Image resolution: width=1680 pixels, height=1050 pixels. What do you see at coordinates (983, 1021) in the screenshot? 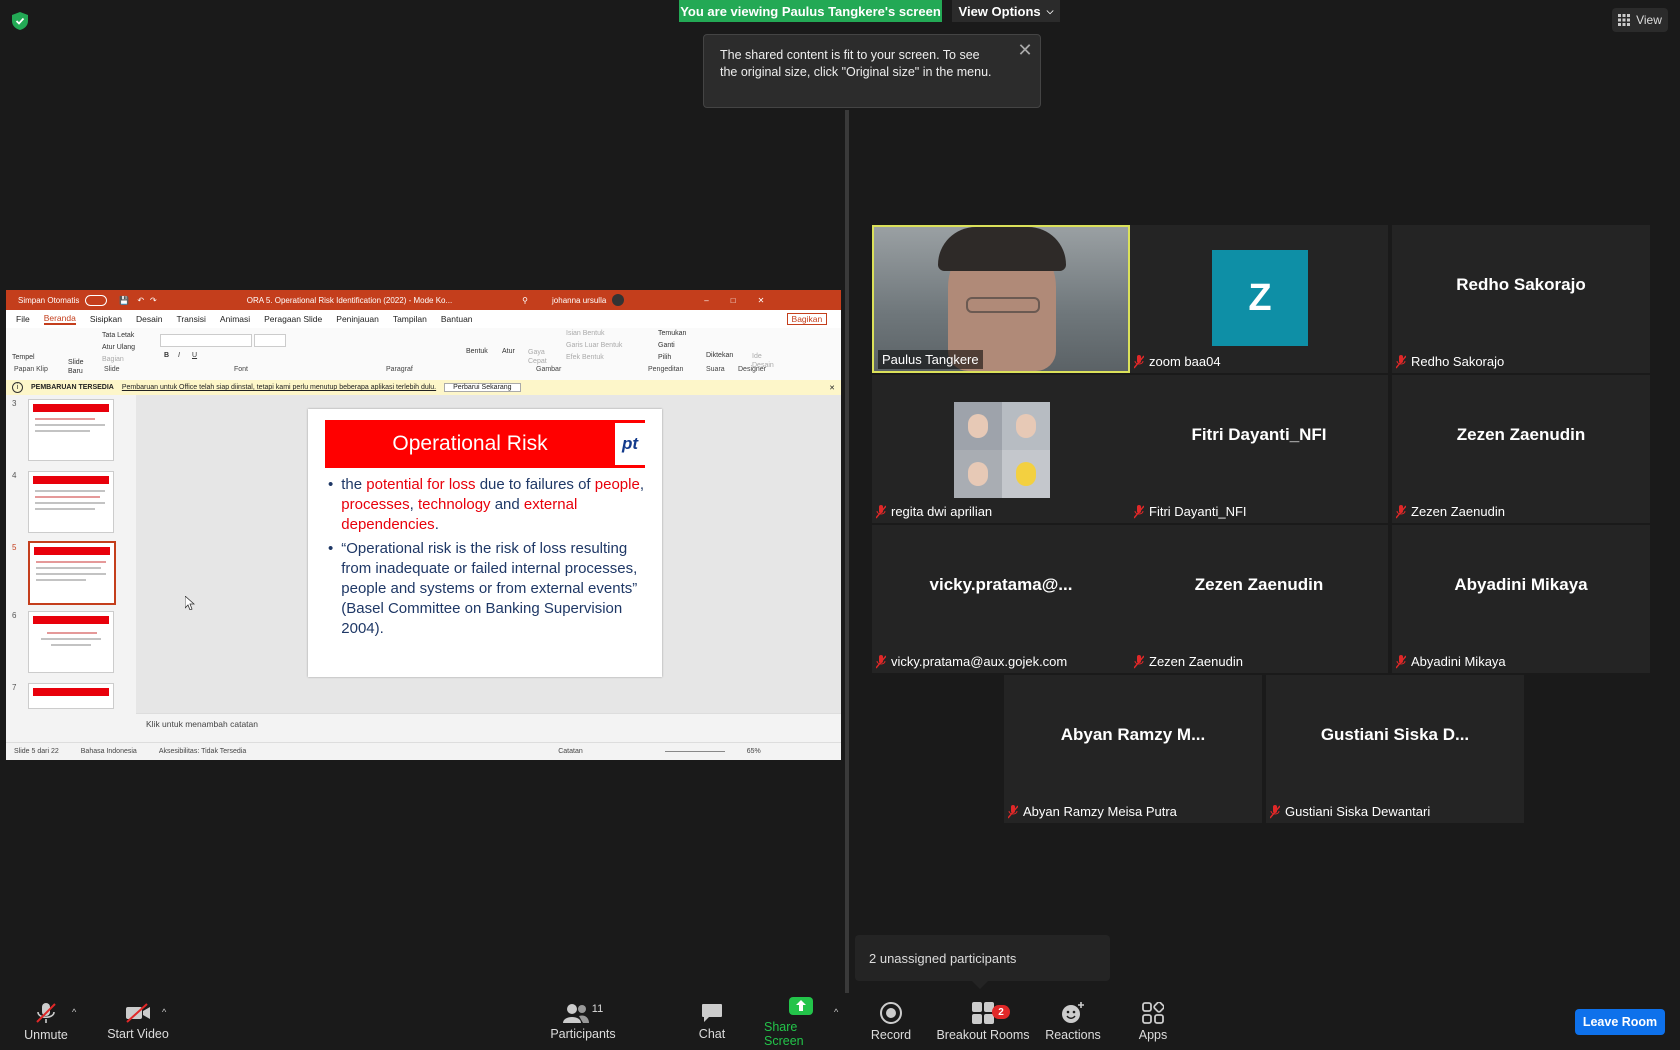
I see `breakout-rooms-button: Breakout Rooms` at bounding box center [983, 1021].